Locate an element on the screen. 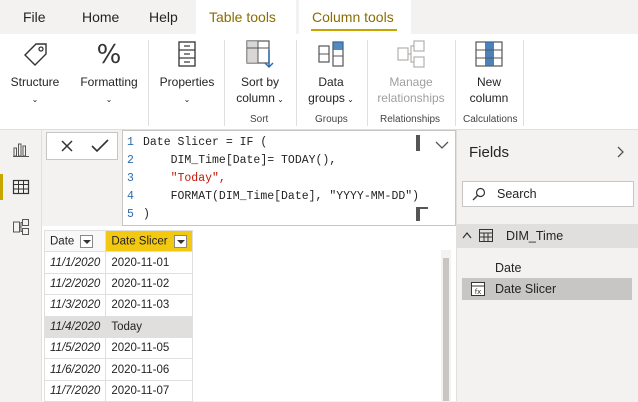 The width and height of the screenshot is (638, 402). date-slicer-cell: 2020-11-05 is located at coordinates (149, 348).